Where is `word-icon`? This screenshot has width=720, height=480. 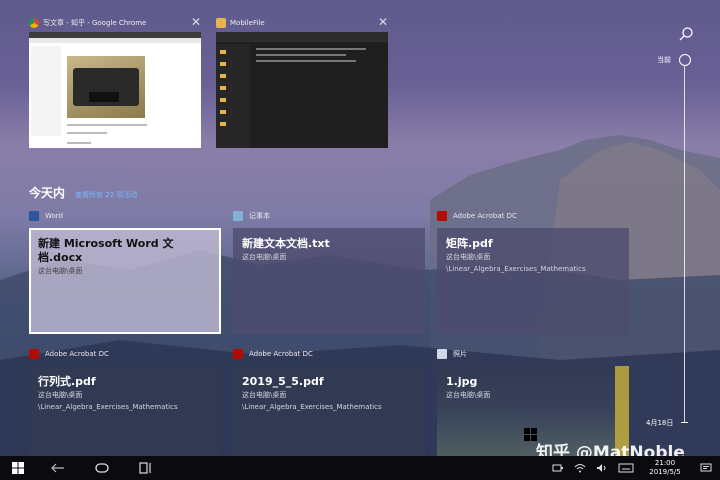
word-icon is located at coordinates (34, 216).